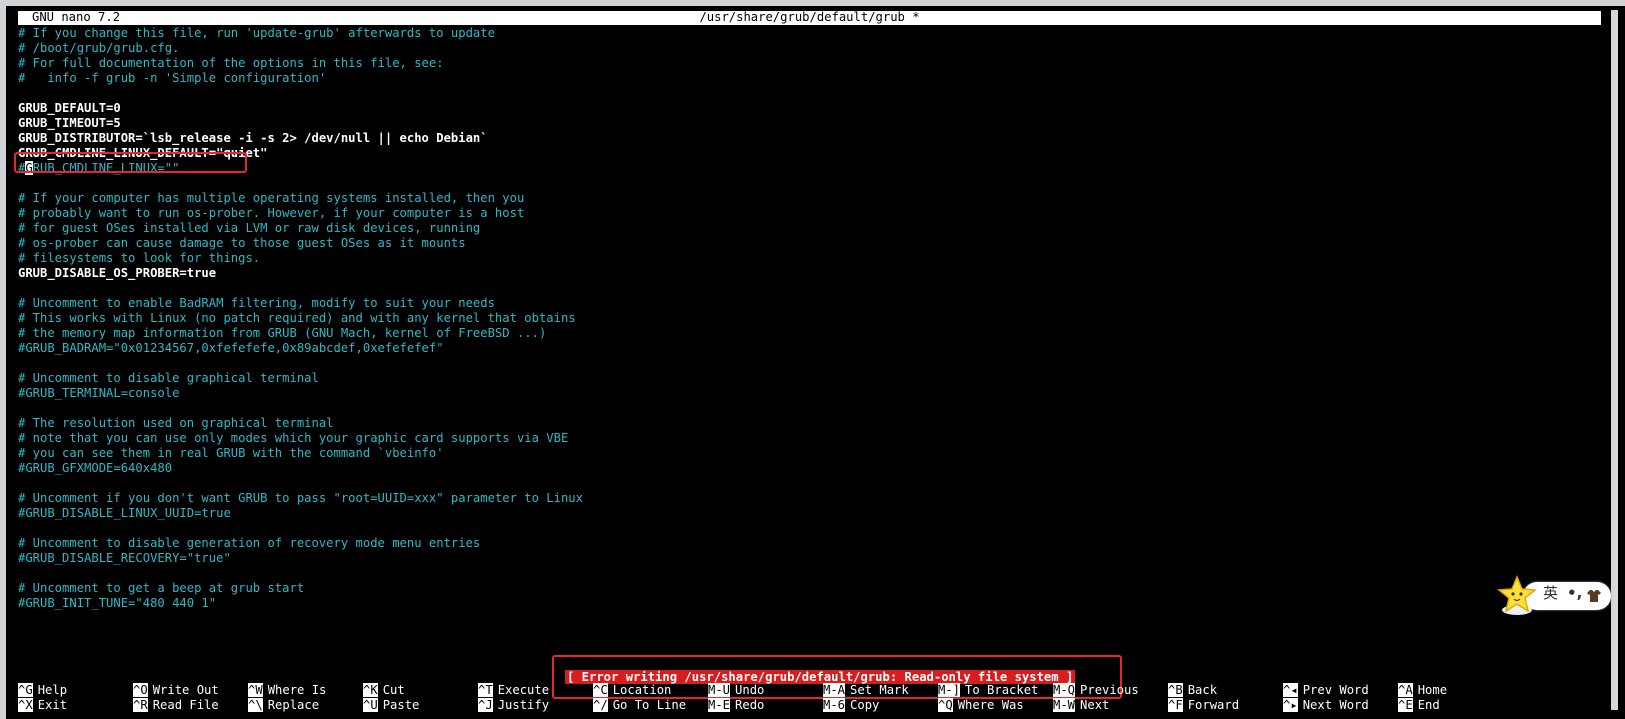 Image resolution: width=1625 pixels, height=719 pixels. Describe the element at coordinates (808, 78) in the screenshot. I see `editor-line: # info -f grub -n 'Simple configuration'` at that location.